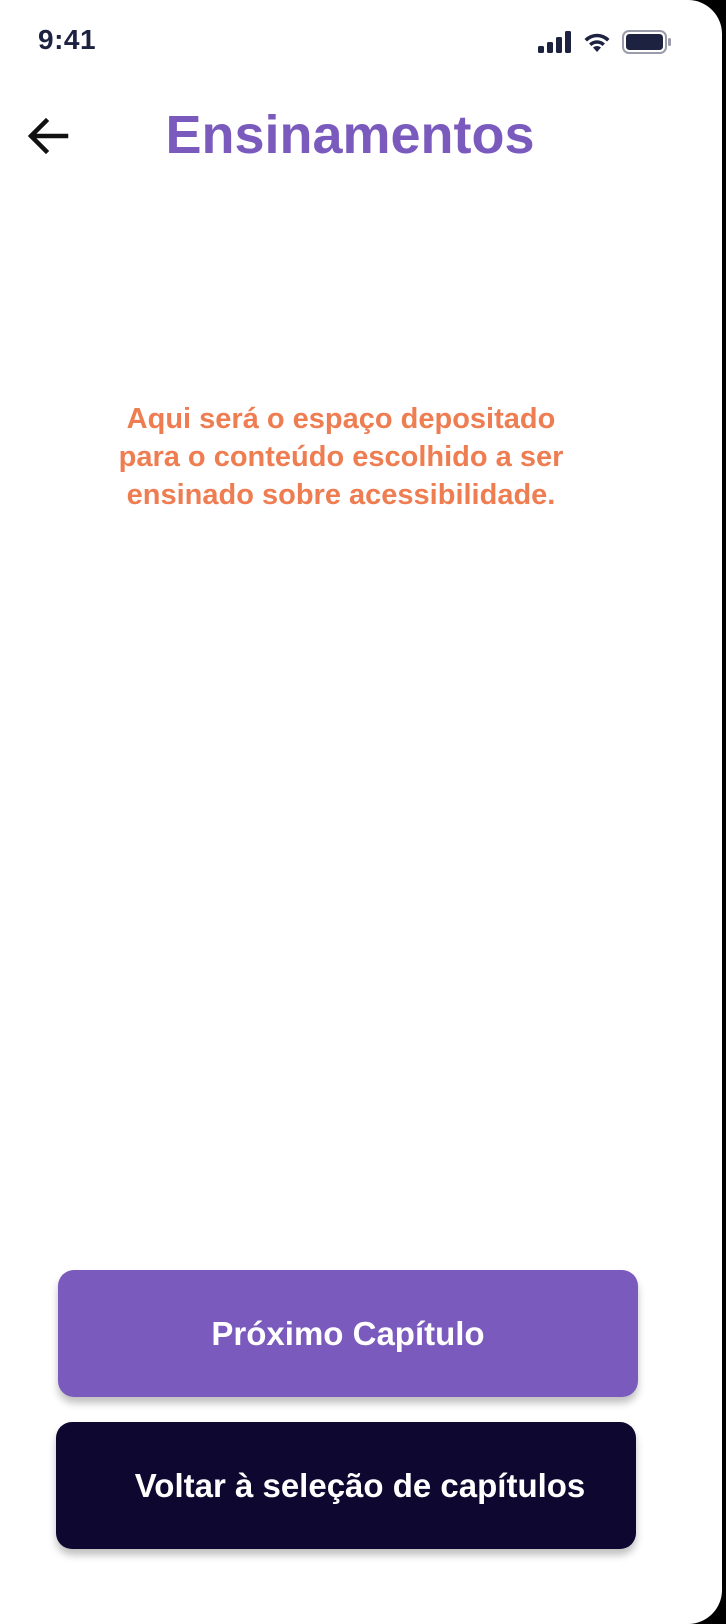 This screenshot has height=1624, width=726. Describe the element at coordinates (348, 1333) in the screenshot. I see `next-chapter-button: Próximo Capítulo` at that location.